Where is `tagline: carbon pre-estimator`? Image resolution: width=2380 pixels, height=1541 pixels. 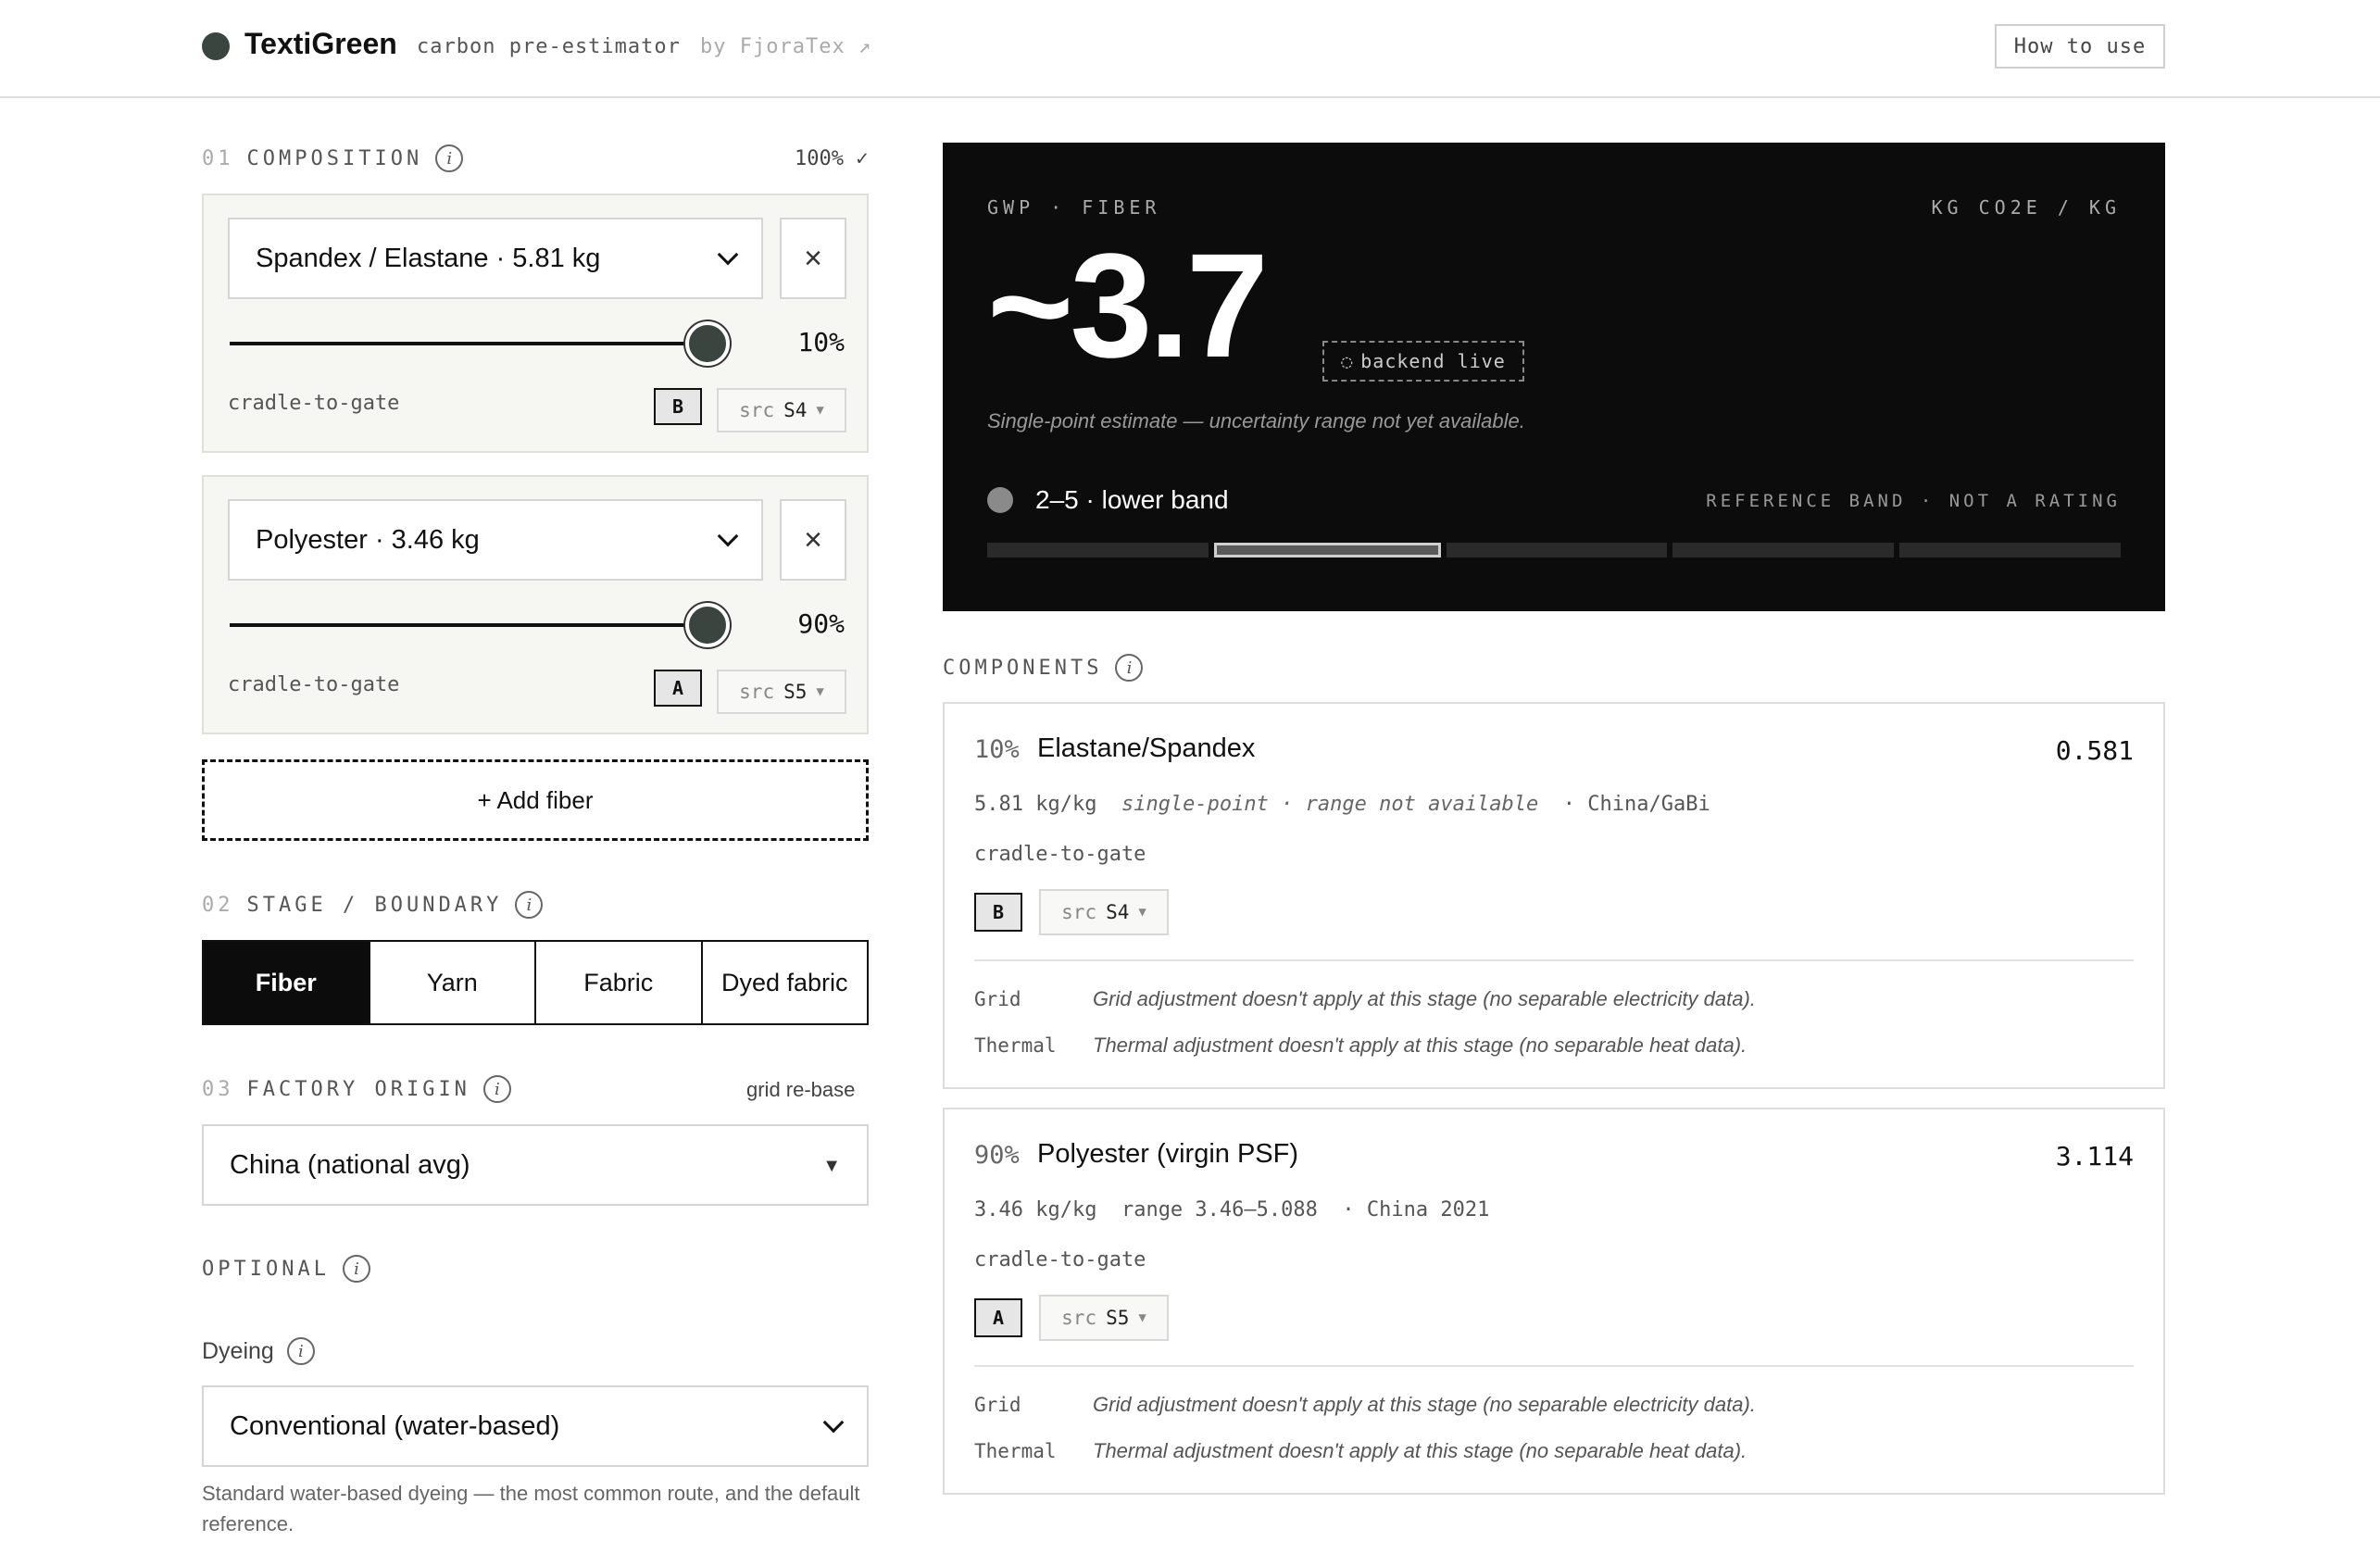 tagline: carbon pre-estimator is located at coordinates (549, 46).